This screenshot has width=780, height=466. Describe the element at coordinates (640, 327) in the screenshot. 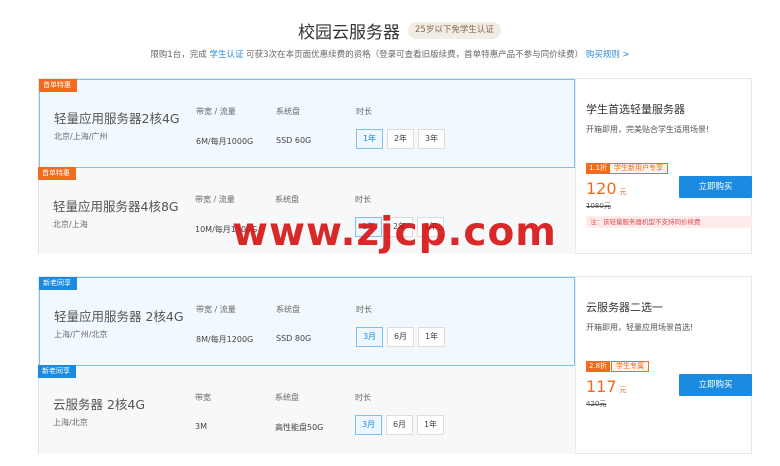

I see `offer-desc: 开箱即用，轻量应用场景首选!` at that location.